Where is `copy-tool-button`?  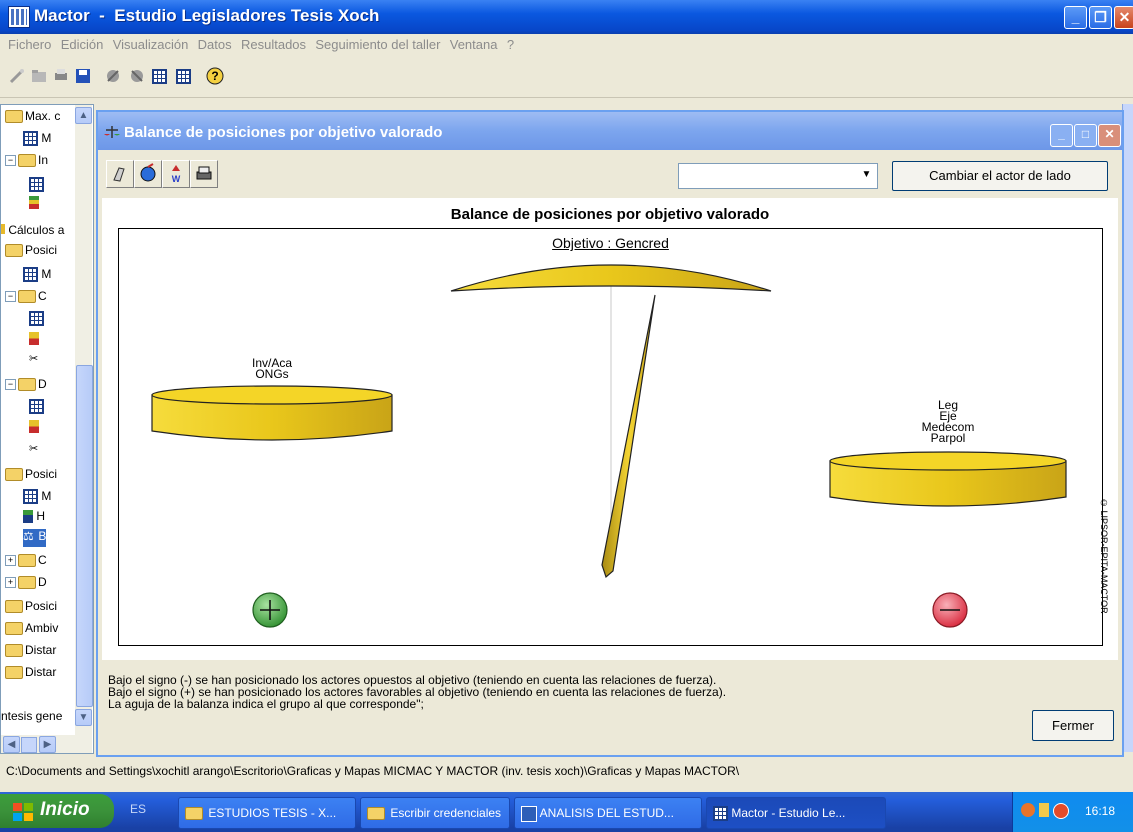 copy-tool-button is located at coordinates (120, 174).